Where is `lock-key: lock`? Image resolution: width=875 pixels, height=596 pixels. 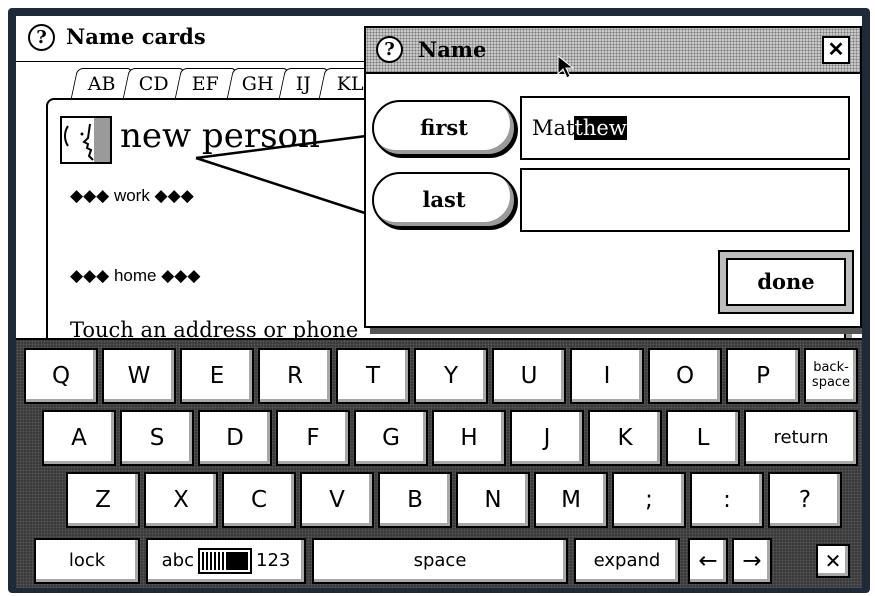
lock-key: lock is located at coordinates (87, 561).